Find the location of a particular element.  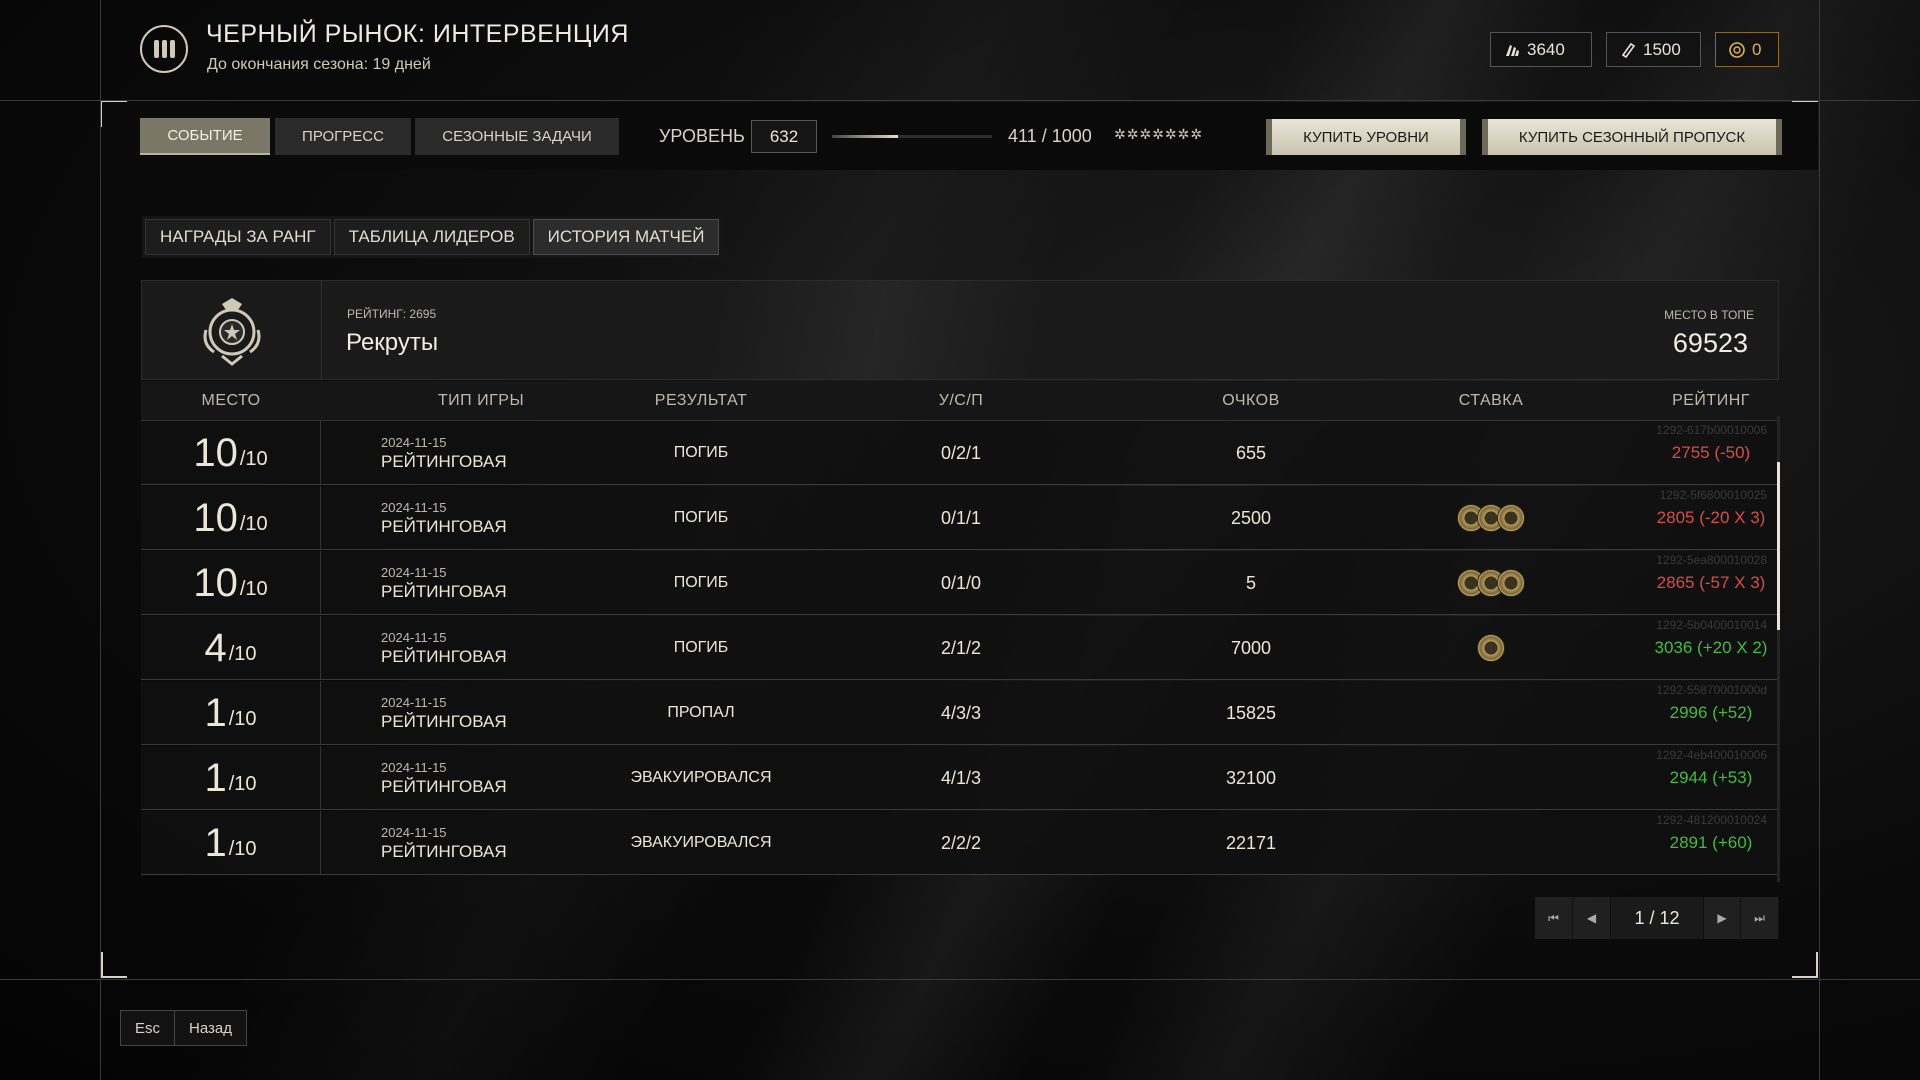

usp-cell: 2/2/2 is located at coordinates (961, 842).